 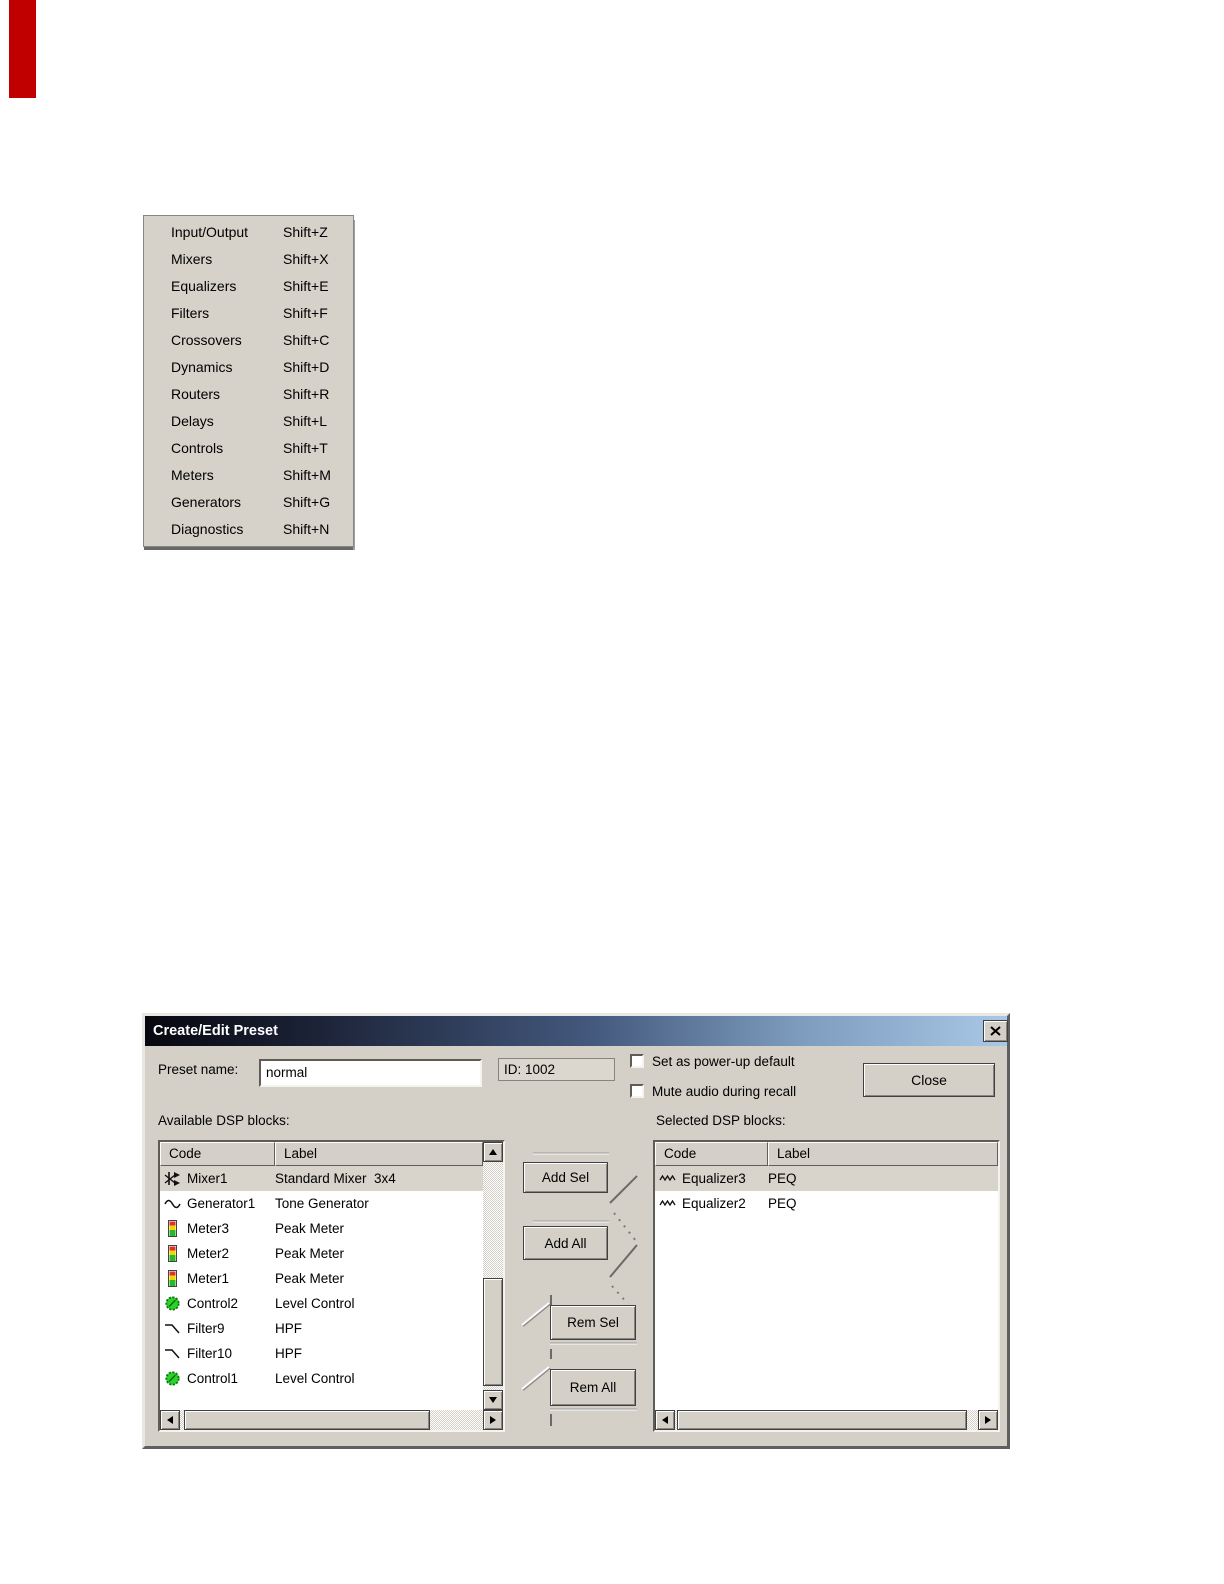 What do you see at coordinates (248, 502) in the screenshot?
I see `menu-item-generators: Generators Shift+G` at bounding box center [248, 502].